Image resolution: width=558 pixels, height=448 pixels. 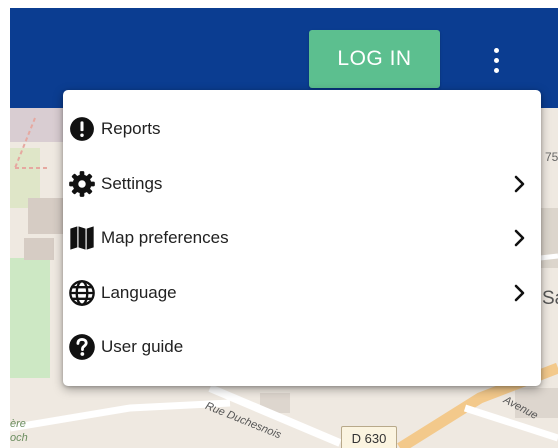 I want to click on menu-item-map-preferences: Map preferences, so click(x=302, y=238).